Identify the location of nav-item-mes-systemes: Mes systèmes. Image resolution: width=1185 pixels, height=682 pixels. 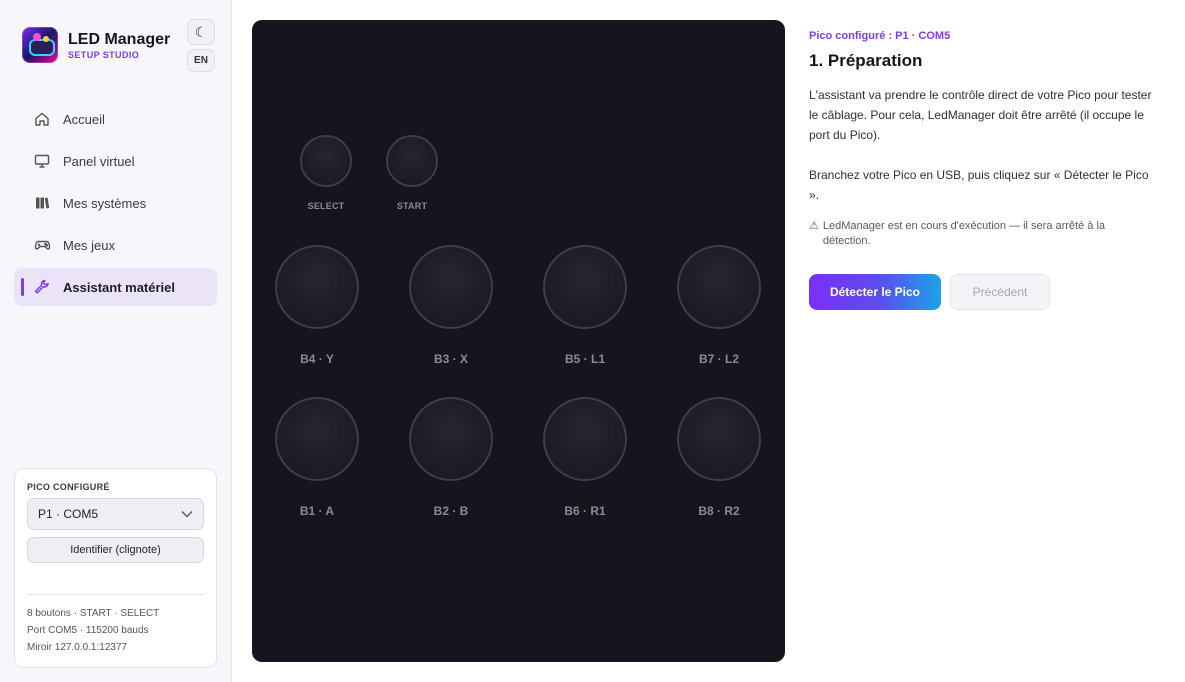
(115, 203).